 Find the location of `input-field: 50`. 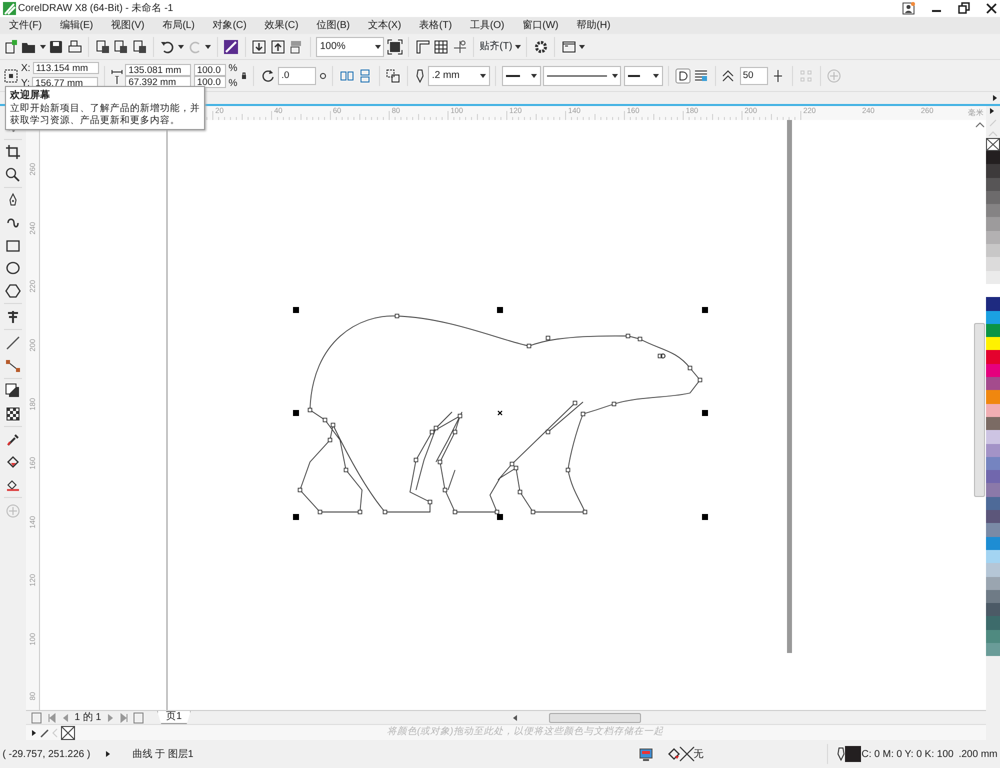

input-field: 50 is located at coordinates (754, 75).